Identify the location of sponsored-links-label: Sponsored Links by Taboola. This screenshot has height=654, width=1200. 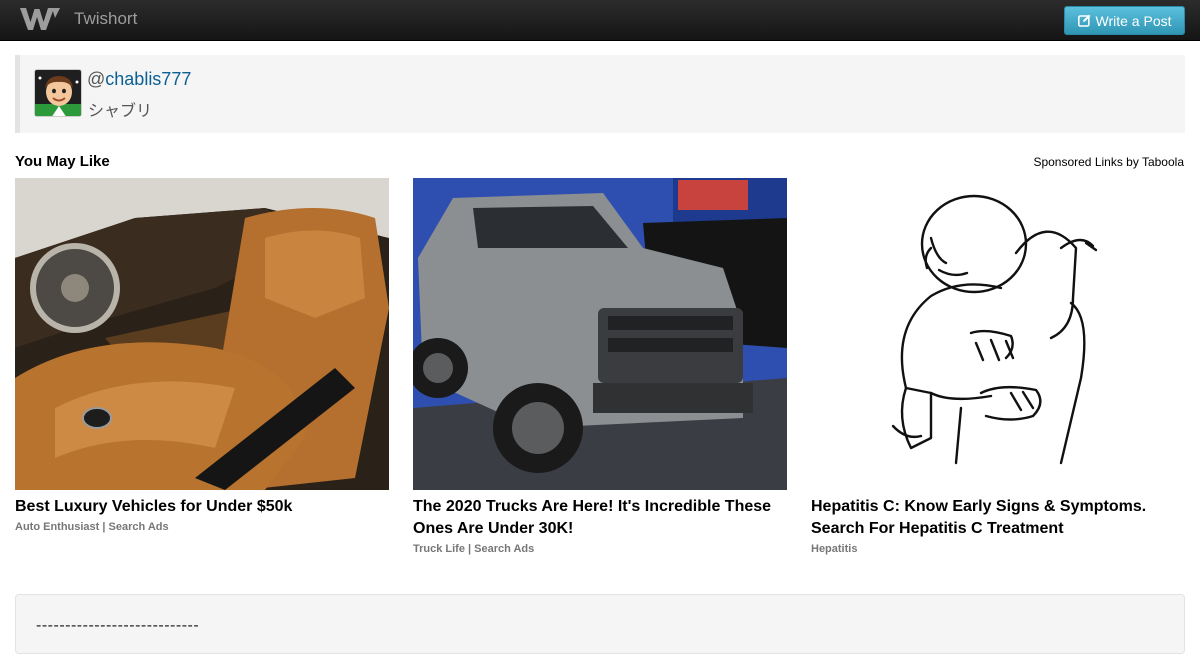
(1108, 162).